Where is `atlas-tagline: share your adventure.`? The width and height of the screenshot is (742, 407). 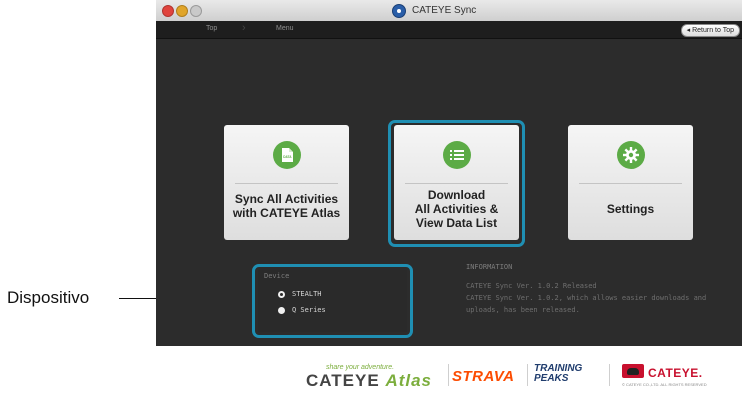
atlas-tagline: share your adventure. is located at coordinates (360, 367).